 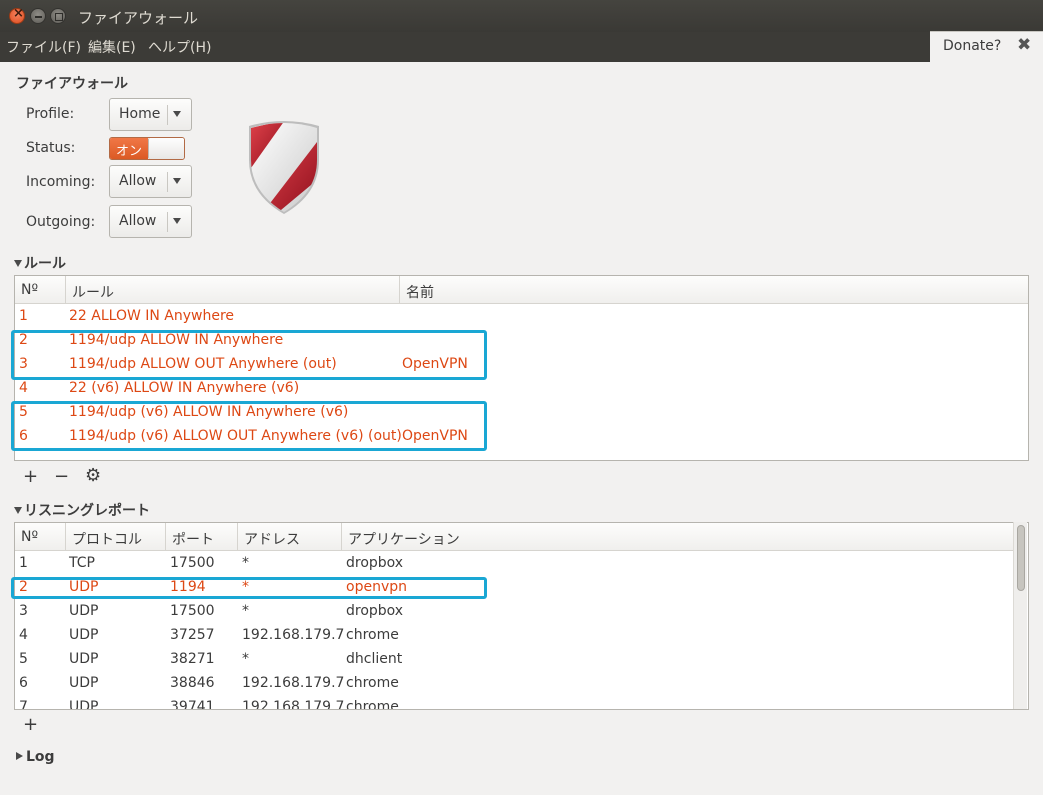 I want to click on rules-table-header: Nº ルール 名前, so click(x=521, y=290).